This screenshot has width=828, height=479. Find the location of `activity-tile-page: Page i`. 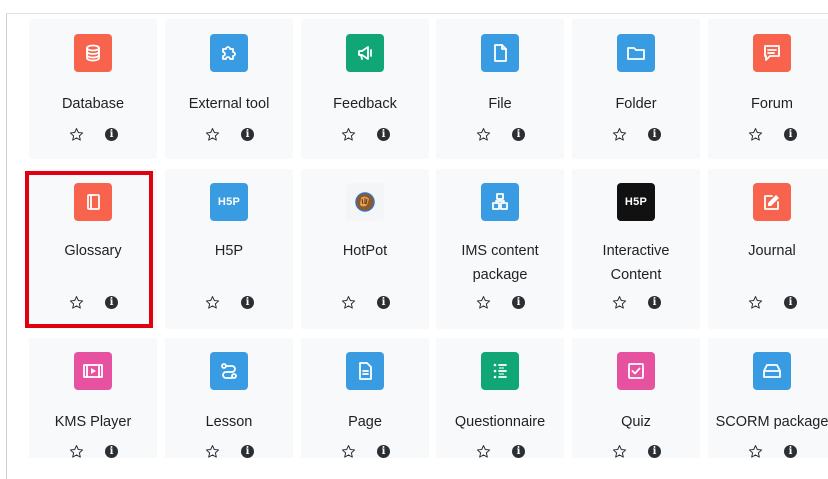

activity-tile-page: Page i is located at coordinates (365, 398).